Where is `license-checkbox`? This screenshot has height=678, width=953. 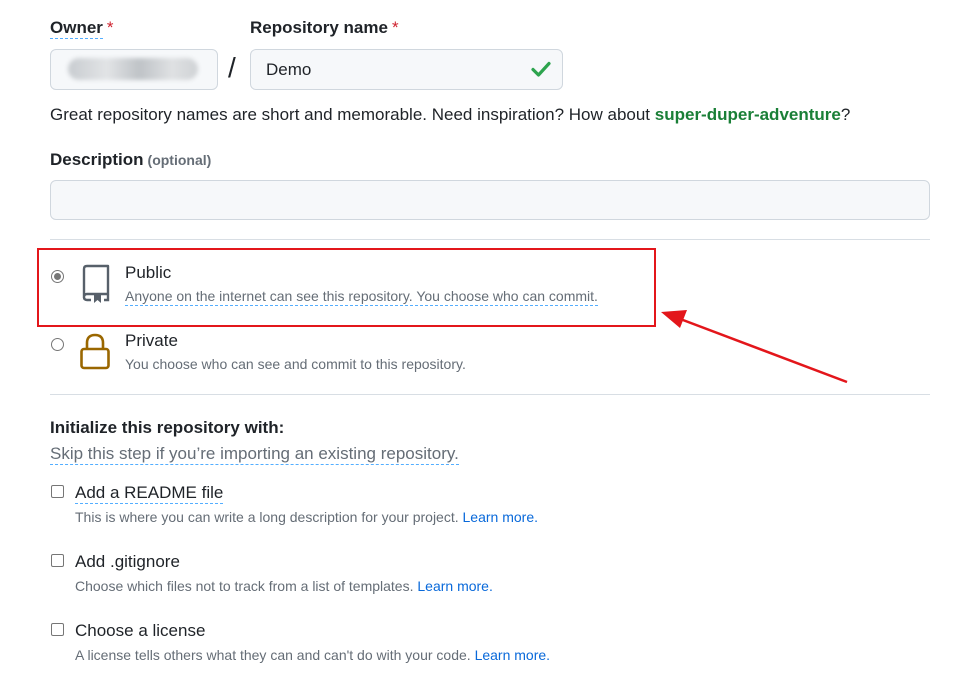
license-checkbox is located at coordinates (57, 629).